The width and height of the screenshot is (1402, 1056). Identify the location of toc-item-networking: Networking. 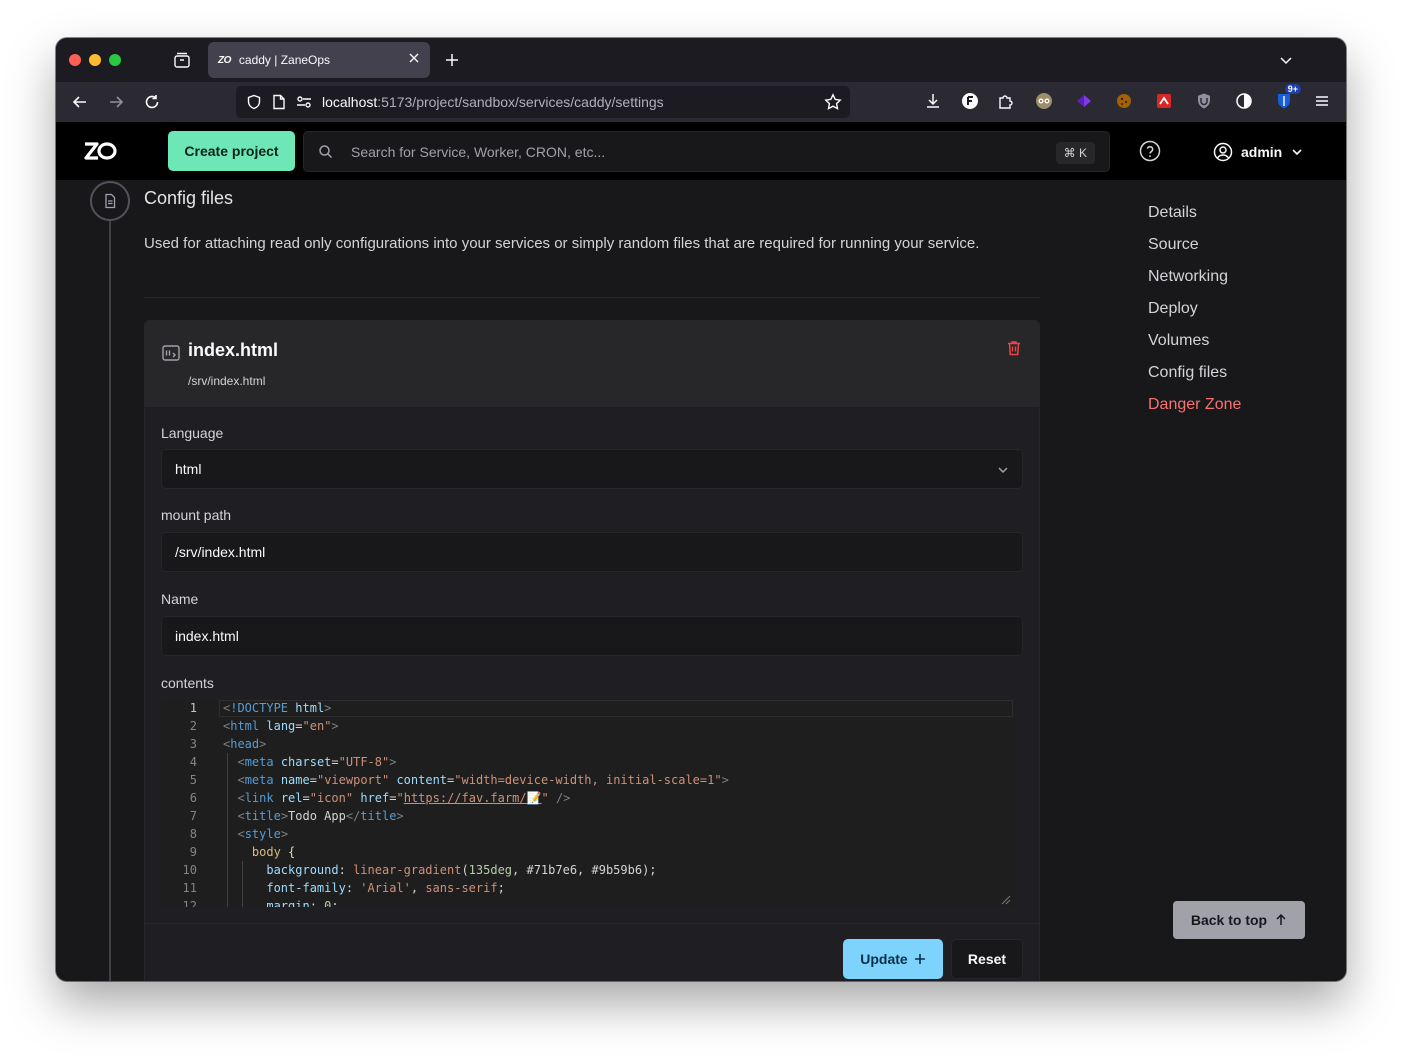
(1188, 277).